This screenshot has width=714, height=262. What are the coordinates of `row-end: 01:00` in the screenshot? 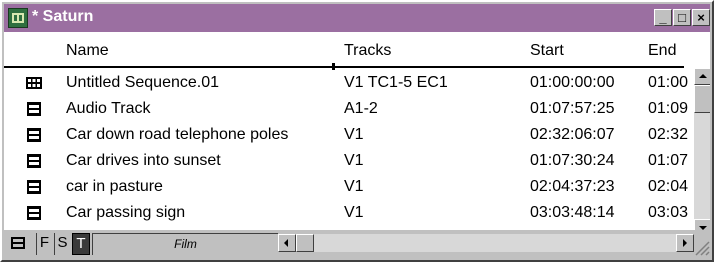 It's located at (668, 82).